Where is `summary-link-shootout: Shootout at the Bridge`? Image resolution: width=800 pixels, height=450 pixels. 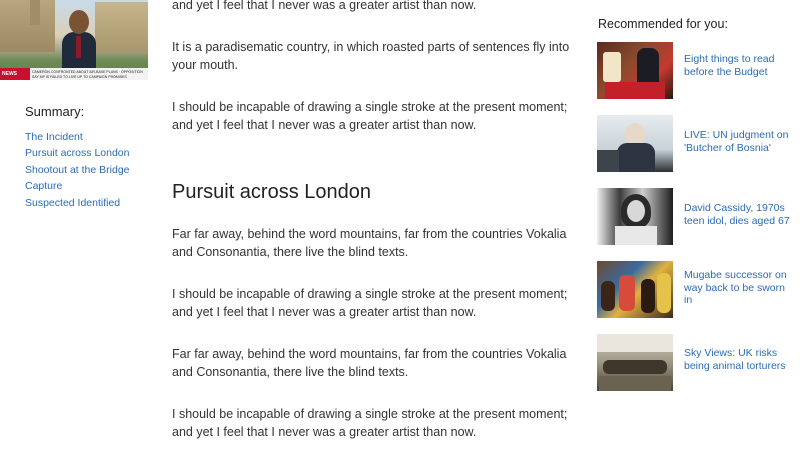 summary-link-shootout: Shootout at the Bridge is located at coordinates (90, 170).